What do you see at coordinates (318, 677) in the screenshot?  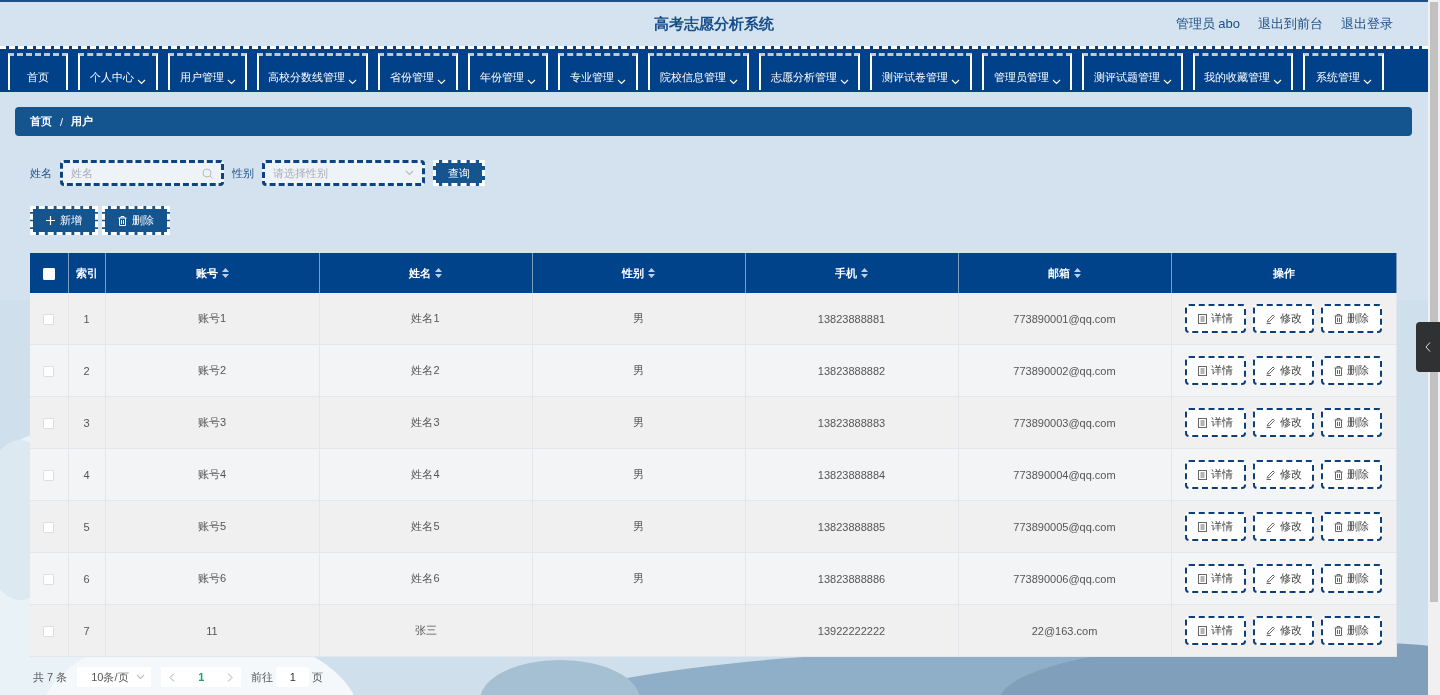 I see `page-label: 页` at bounding box center [318, 677].